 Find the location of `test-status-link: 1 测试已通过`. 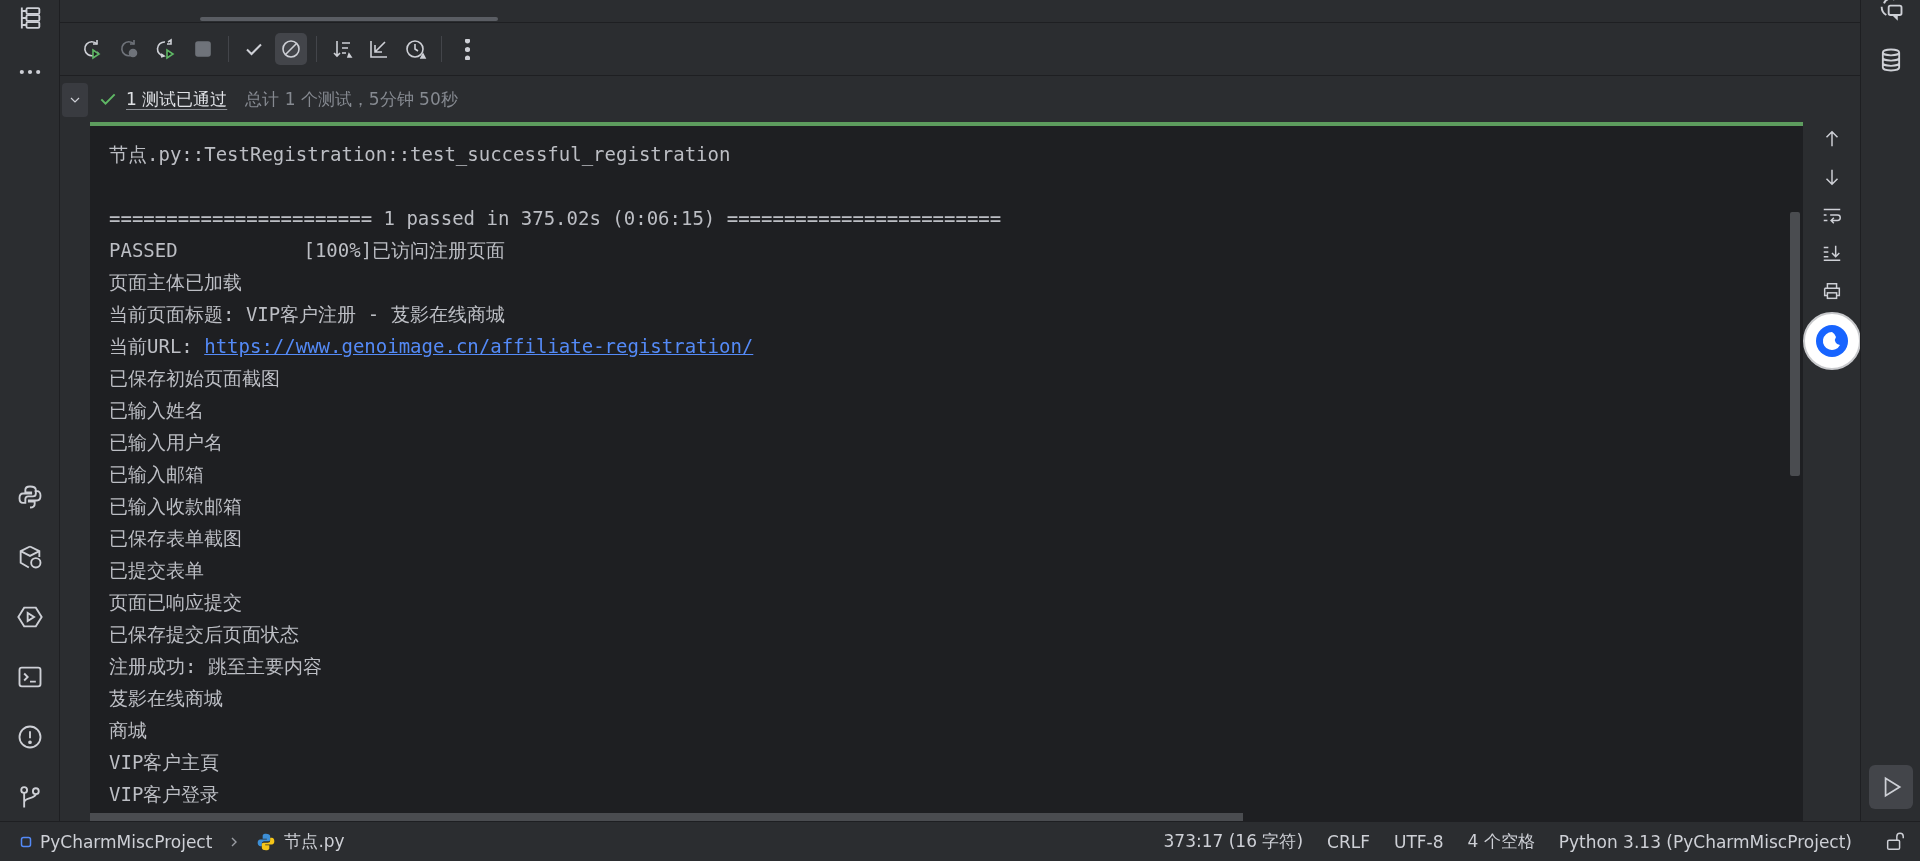

test-status-link: 1 测试已通过 is located at coordinates (177, 99).